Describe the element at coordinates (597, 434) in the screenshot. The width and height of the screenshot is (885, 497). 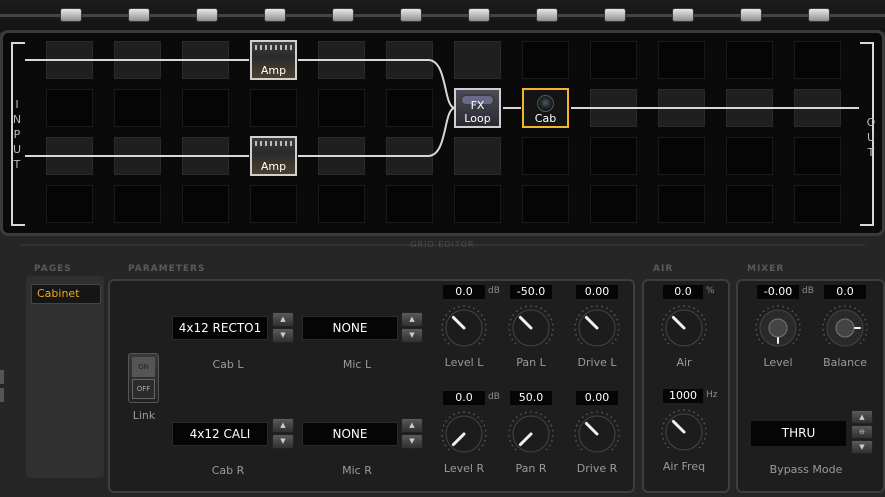
I see `drive-r-knob` at that location.